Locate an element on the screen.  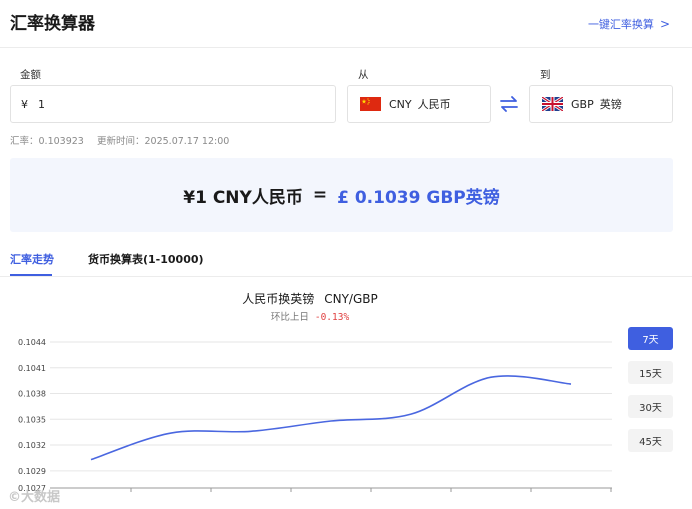
compare-label: 环比上日 is located at coordinates (289, 317).